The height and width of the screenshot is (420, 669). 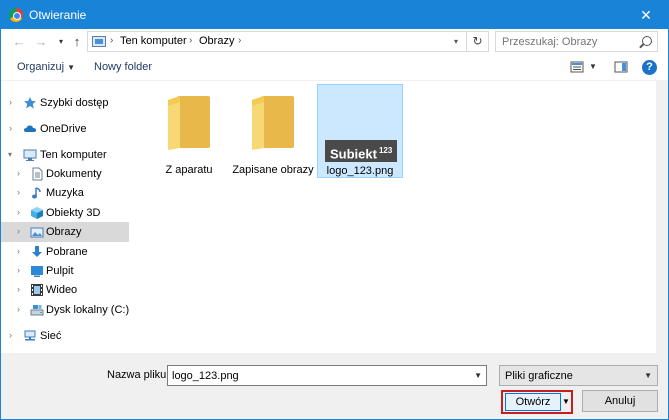 I want to click on back-arrow-icon: ←, so click(x=19, y=42).